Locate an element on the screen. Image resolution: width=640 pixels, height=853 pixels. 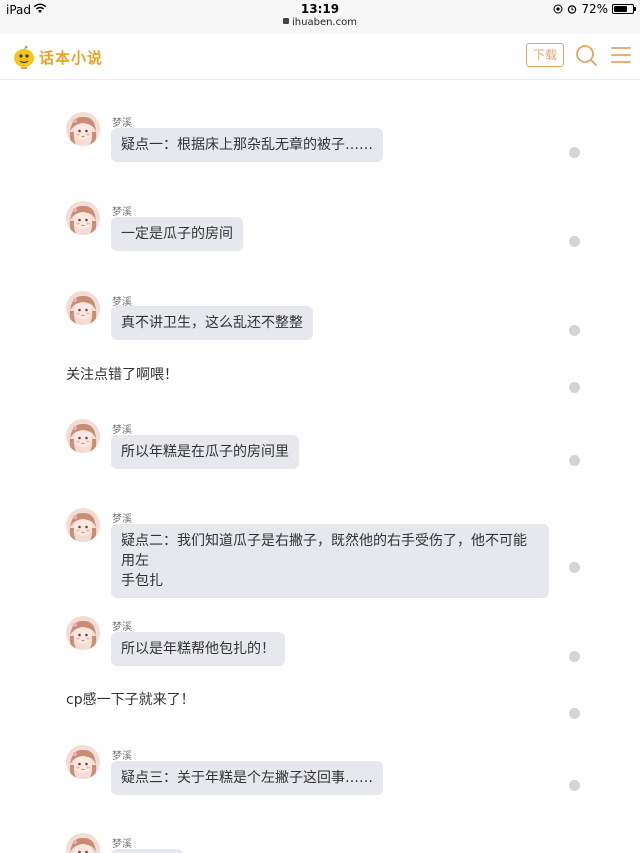
status-right: 72% is located at coordinates (594, 9).